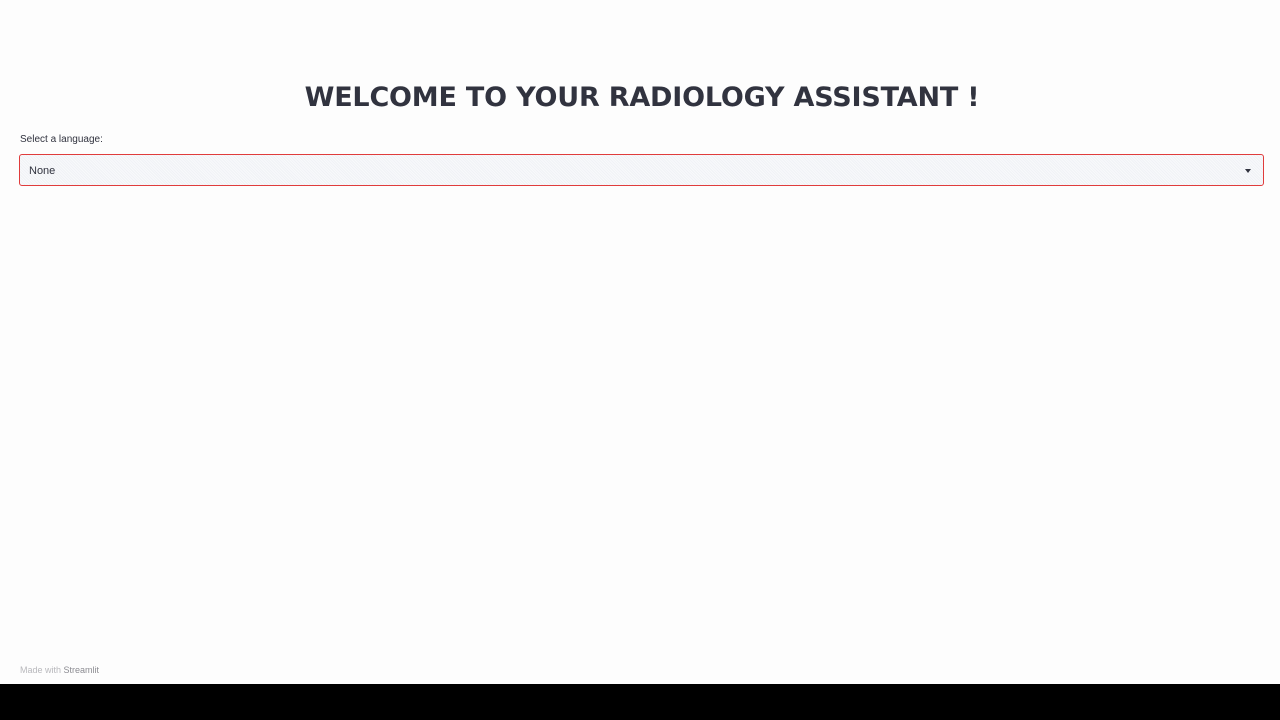  What do you see at coordinates (642, 97) in the screenshot?
I see `page-title: WELCOME TO YOUR RADIOLOGY ASSISTANT !` at bounding box center [642, 97].